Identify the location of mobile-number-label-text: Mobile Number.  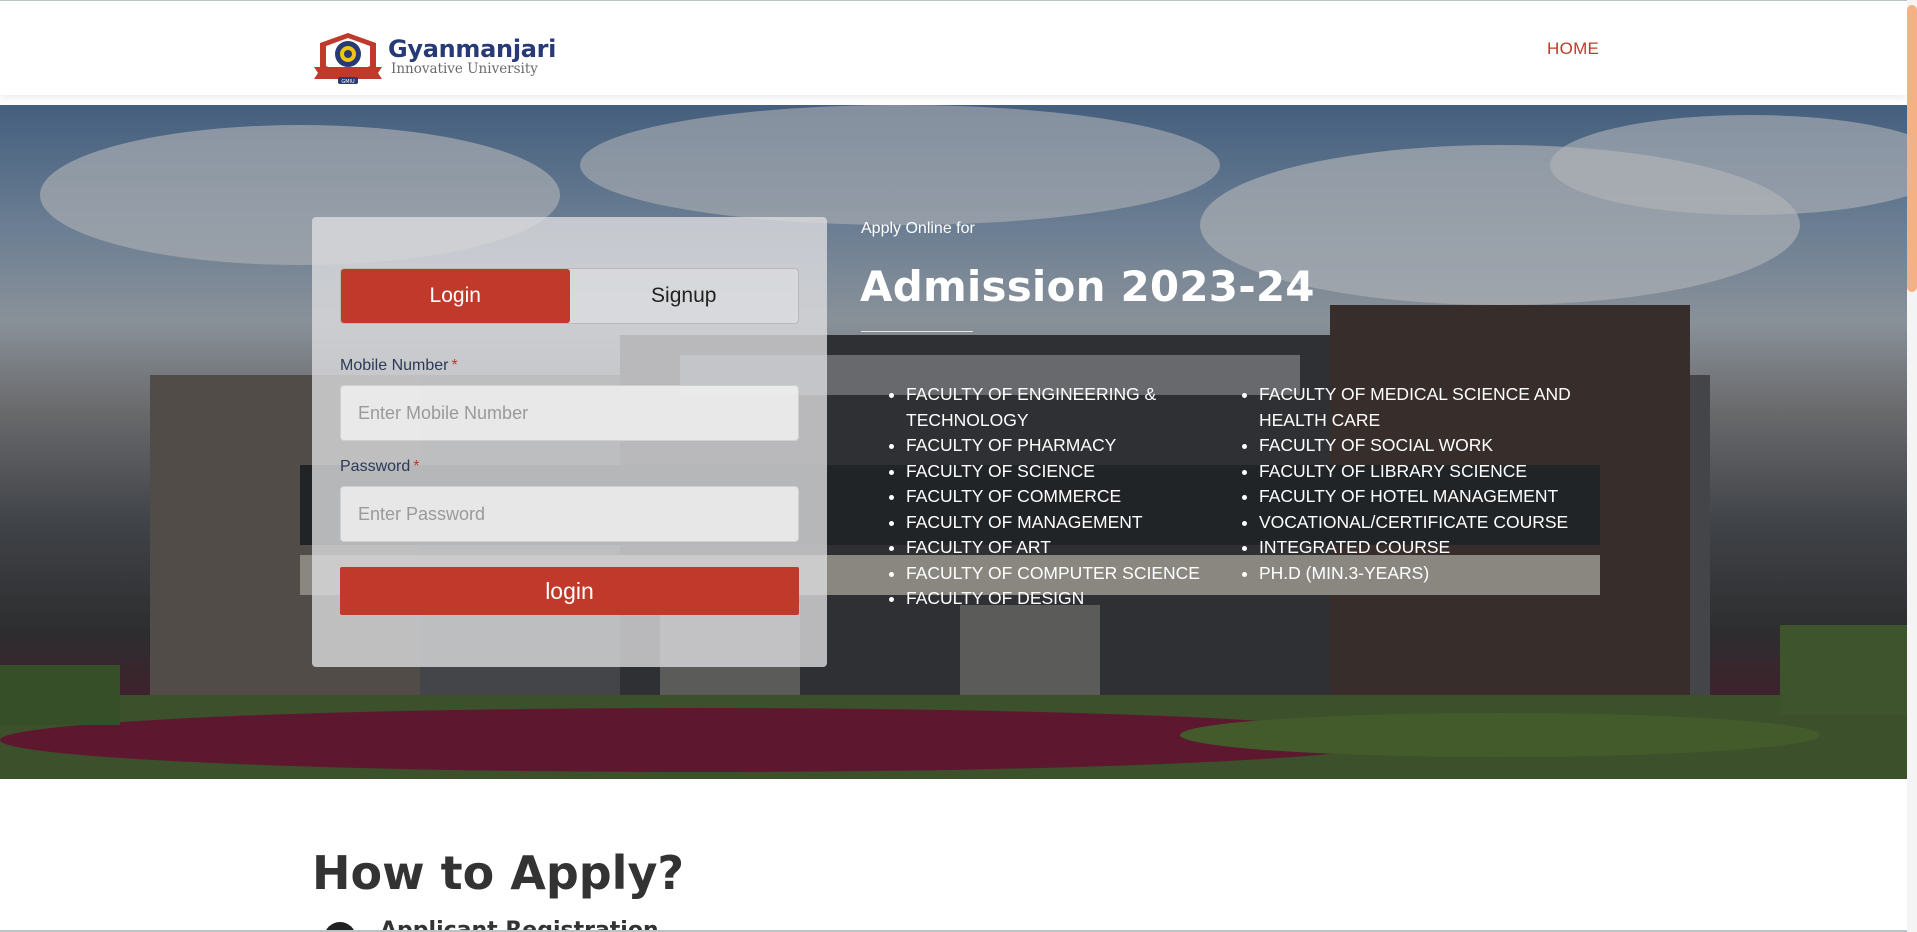
(394, 365).